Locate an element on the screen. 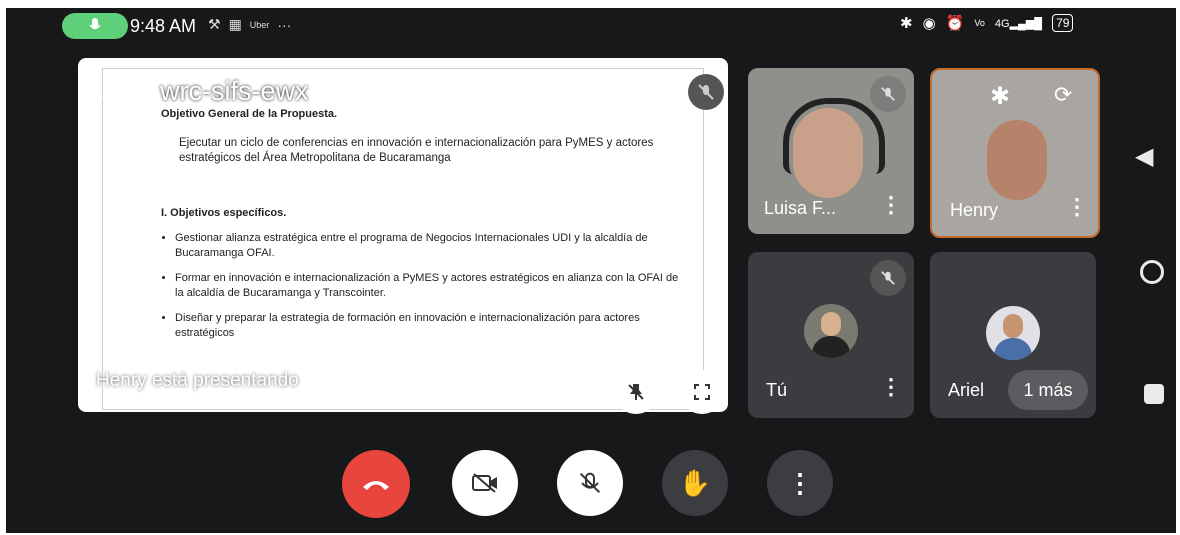 Image resolution: width=1180 pixels, height=535 pixels. camera-off-icon is located at coordinates (484, 483).